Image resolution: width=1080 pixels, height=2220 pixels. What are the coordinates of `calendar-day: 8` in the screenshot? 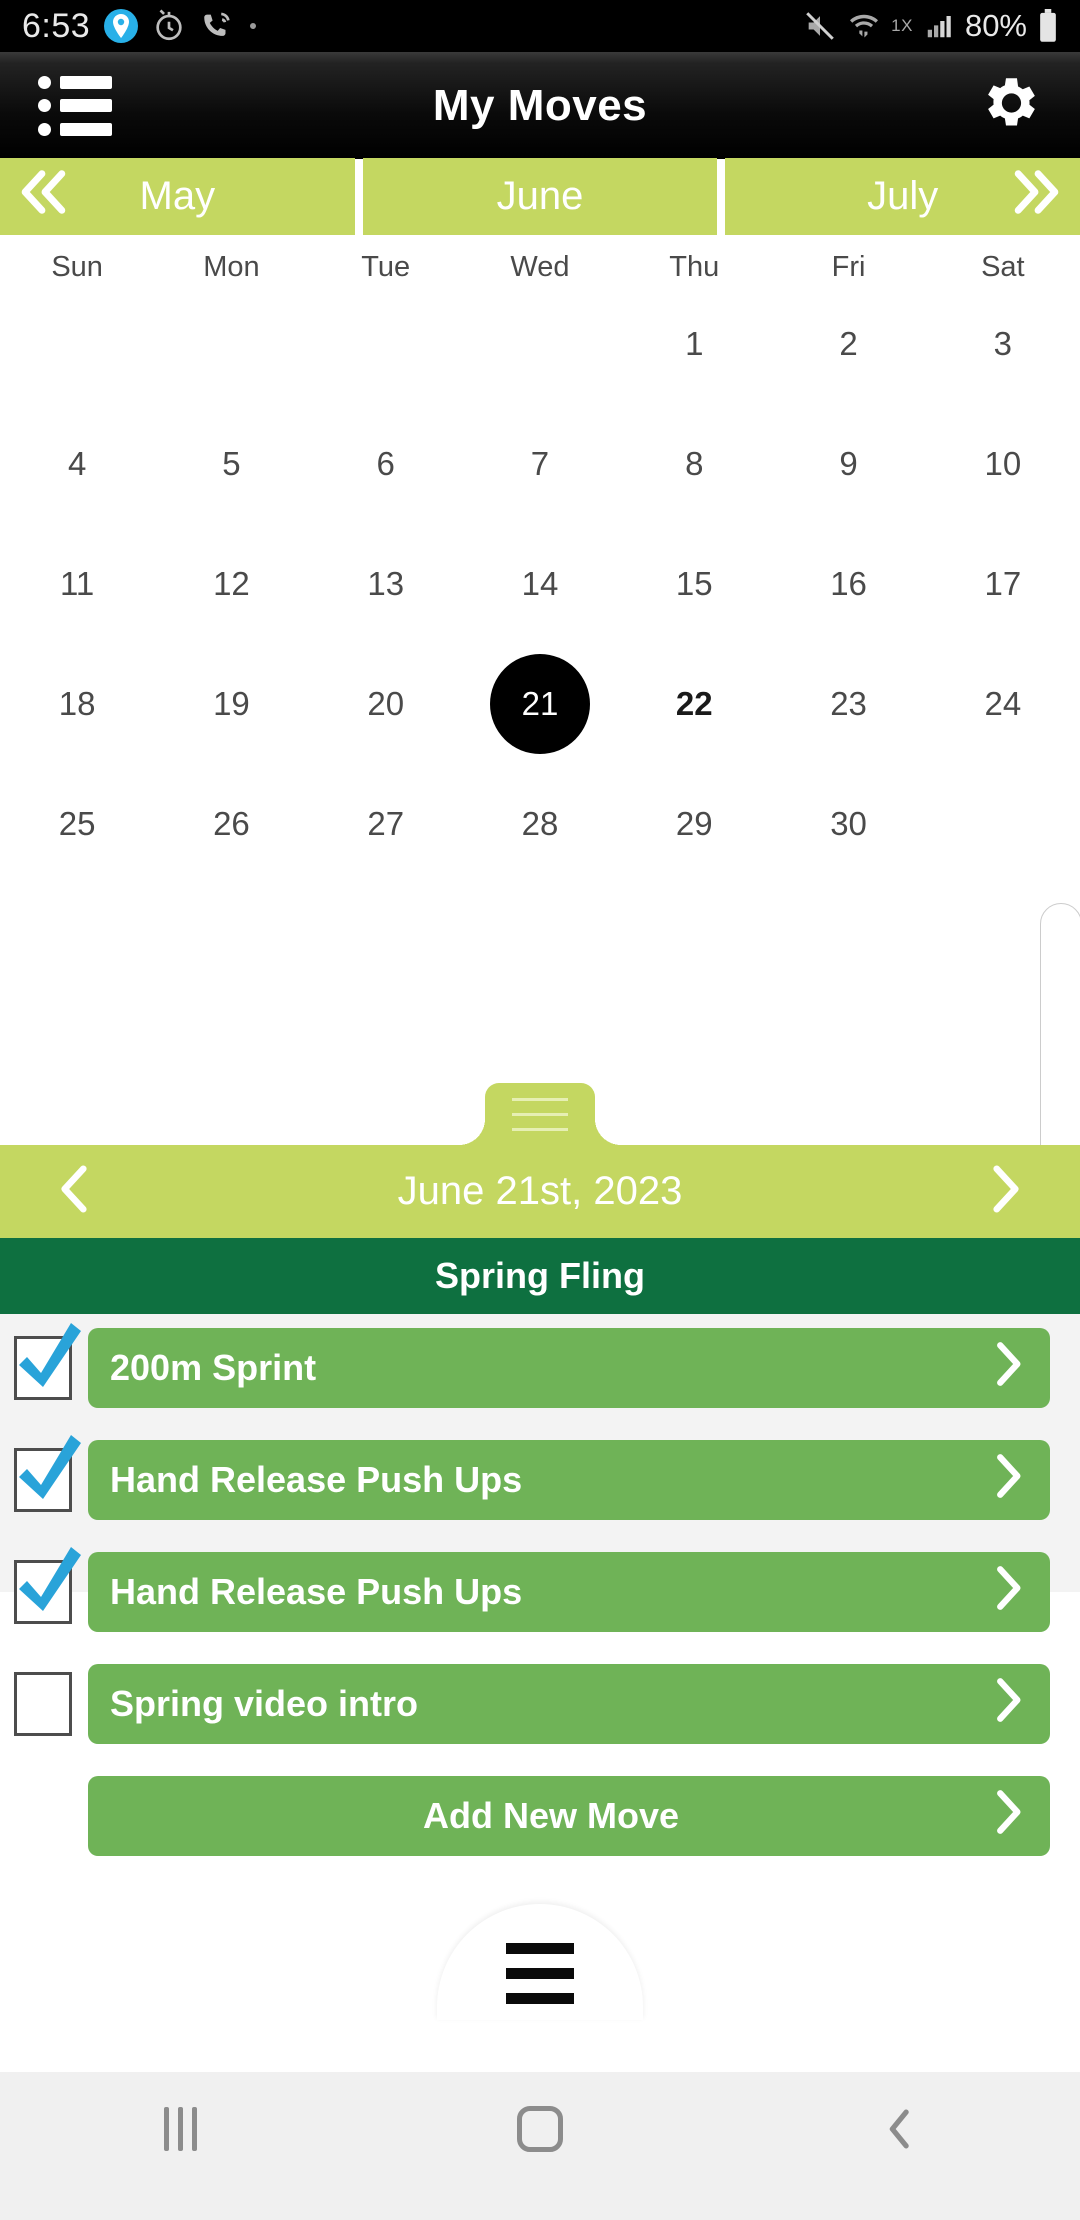 It's located at (694, 464).